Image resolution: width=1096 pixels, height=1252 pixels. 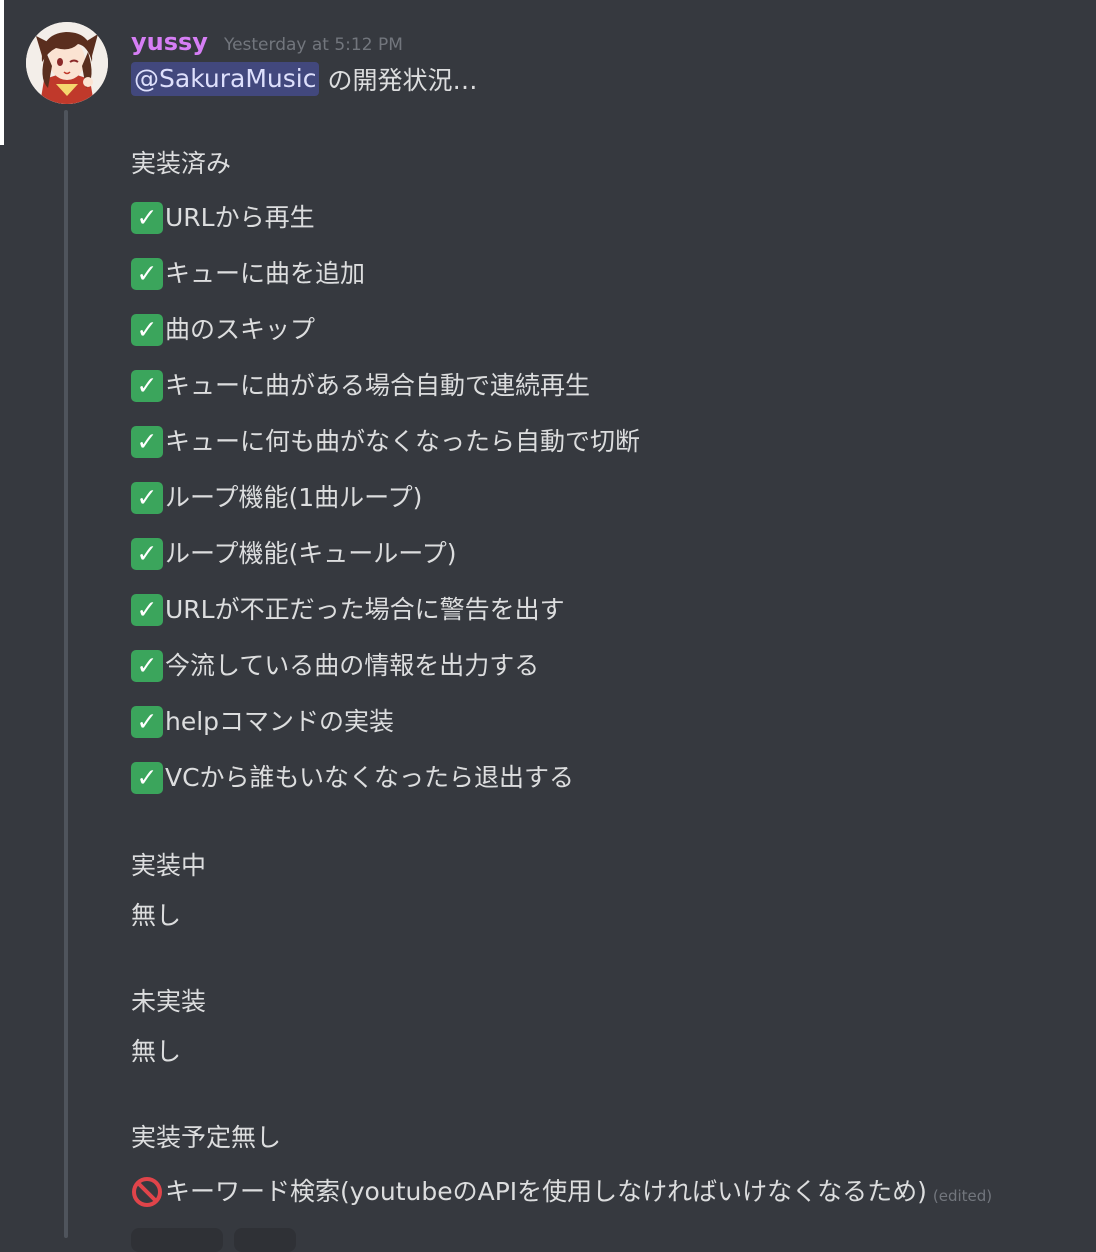 I want to click on avatar-image, so click(x=67, y=63).